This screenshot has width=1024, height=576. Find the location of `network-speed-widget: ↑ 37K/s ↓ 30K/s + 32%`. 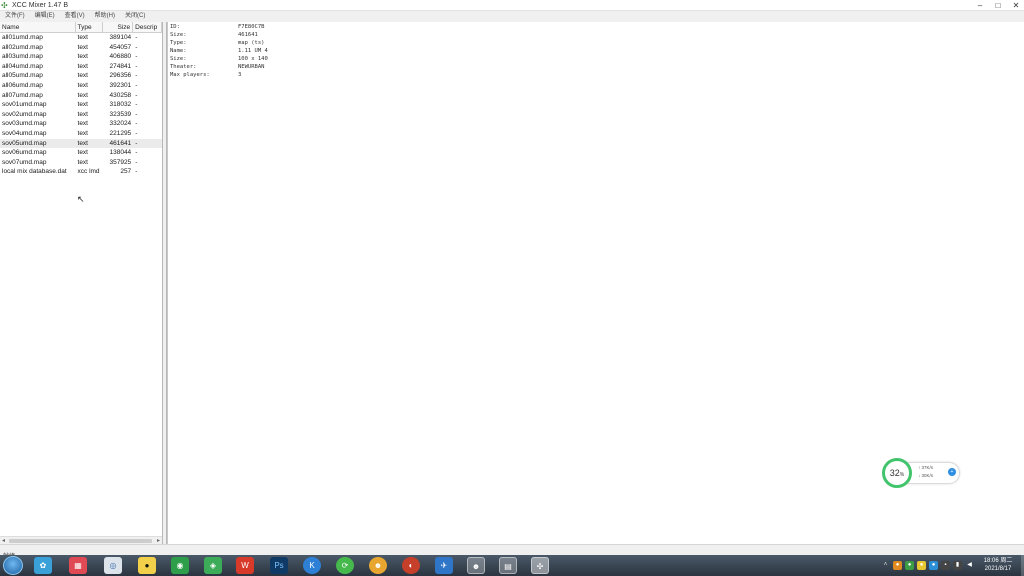

network-speed-widget: ↑ 37K/s ↓ 30K/s + 32% is located at coordinates (921, 473).